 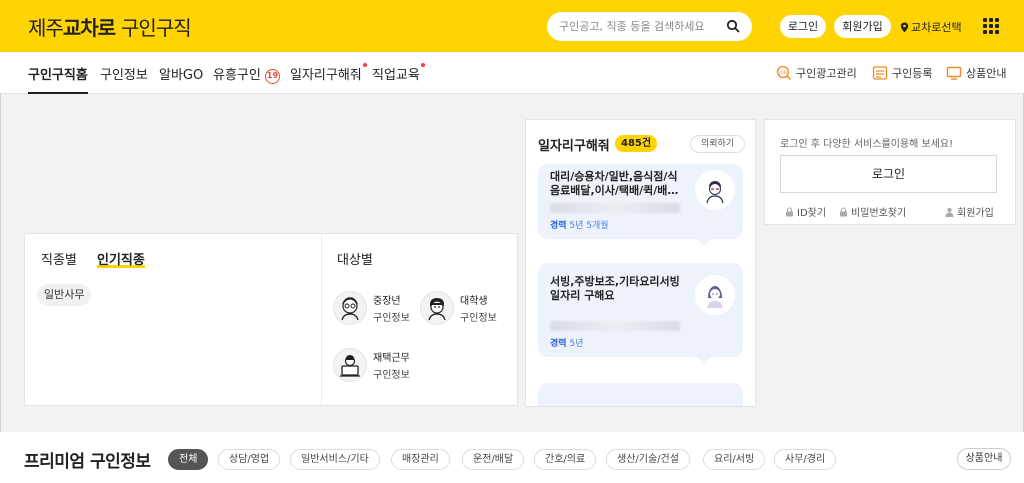 What do you see at coordinates (734, 459) in the screenshot?
I see `filter-cooking-serving: 요리/서빙` at bounding box center [734, 459].